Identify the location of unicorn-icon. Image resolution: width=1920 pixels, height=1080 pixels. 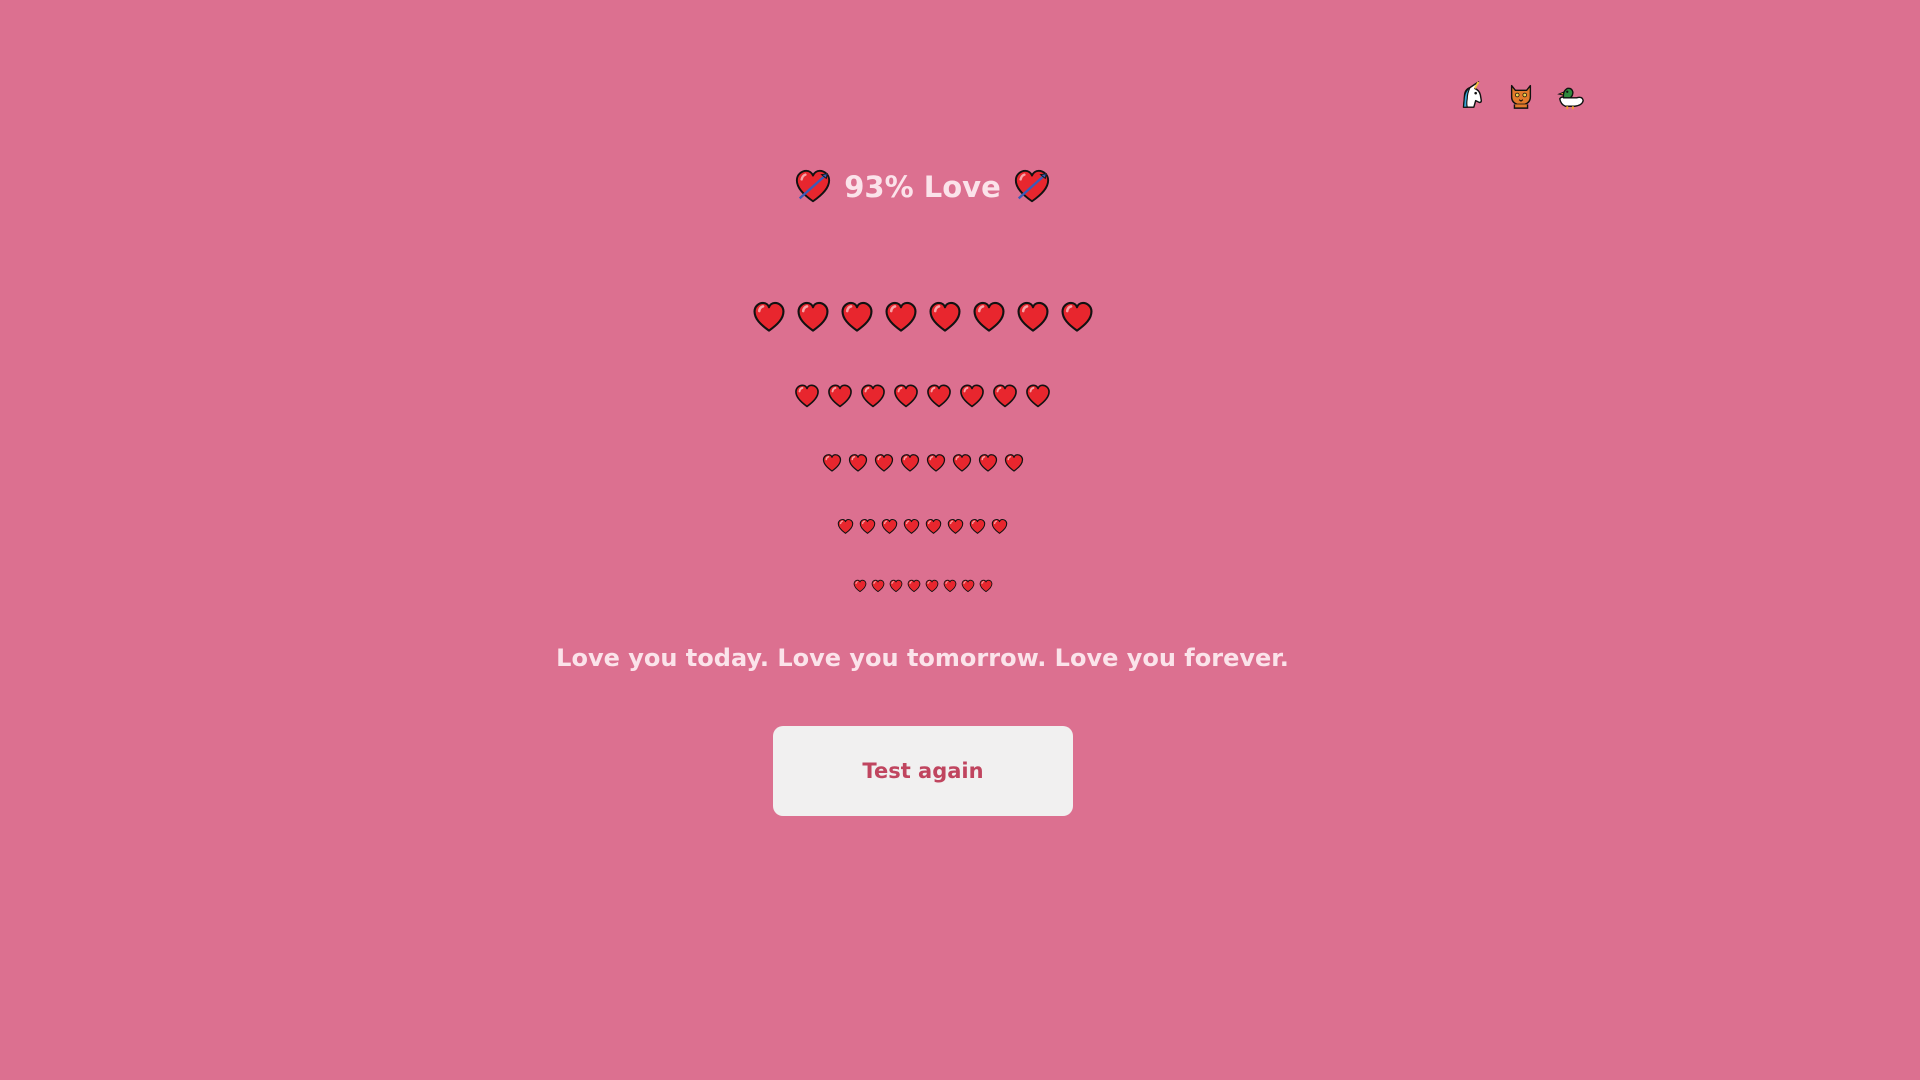
(1471, 95).